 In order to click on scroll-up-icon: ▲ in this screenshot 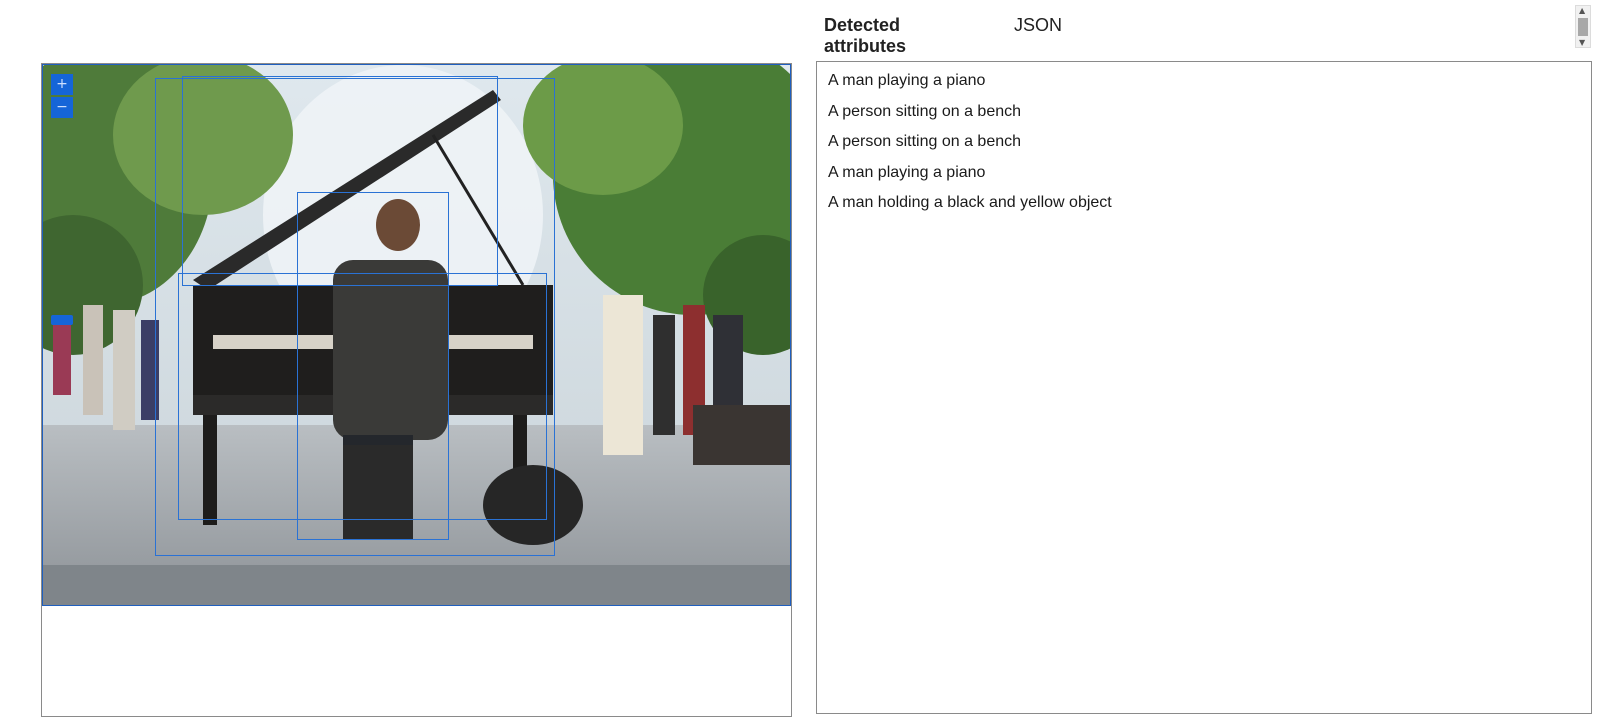, I will do `click(1582, 10)`.